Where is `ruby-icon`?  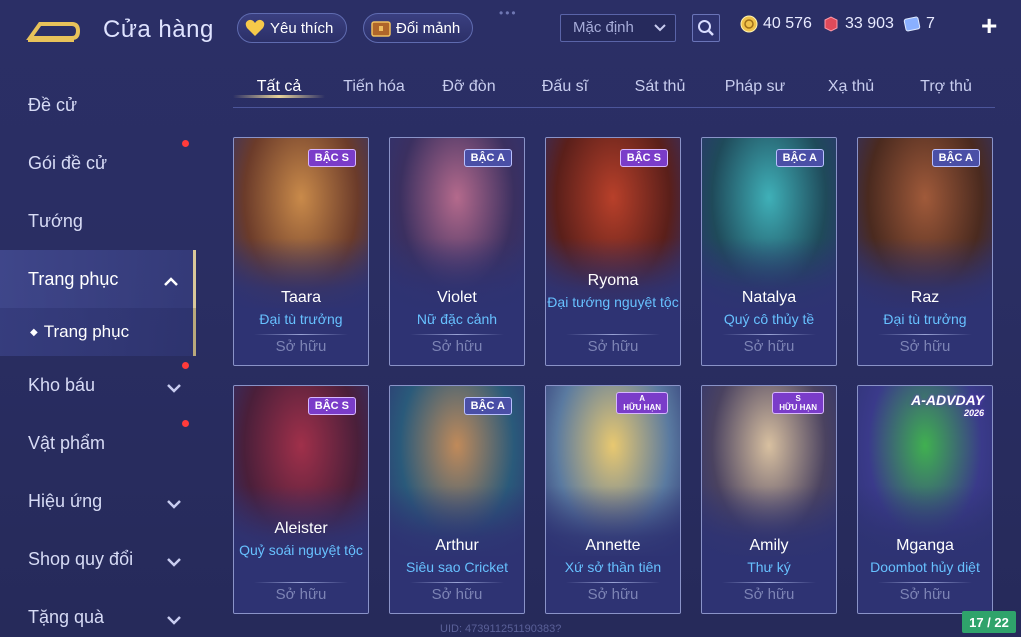 ruby-icon is located at coordinates (831, 24).